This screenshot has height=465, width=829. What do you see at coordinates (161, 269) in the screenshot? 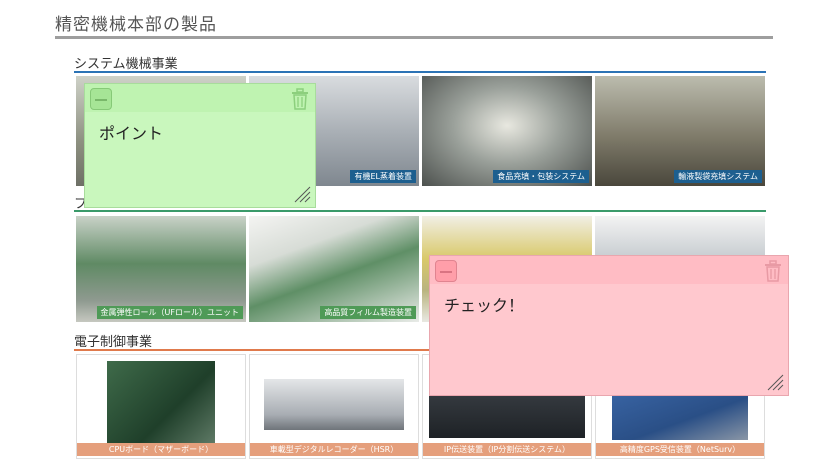
I see `product-tile-uf-roll: 金属弾性ロール（UFロール）ユニット` at bounding box center [161, 269].